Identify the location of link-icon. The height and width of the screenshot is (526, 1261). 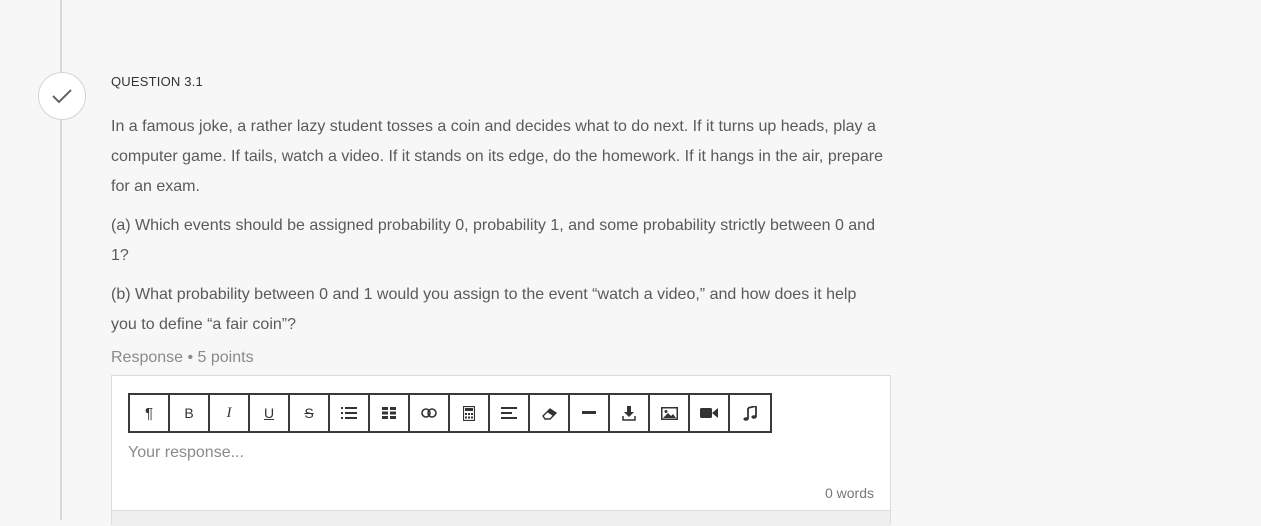
(429, 413).